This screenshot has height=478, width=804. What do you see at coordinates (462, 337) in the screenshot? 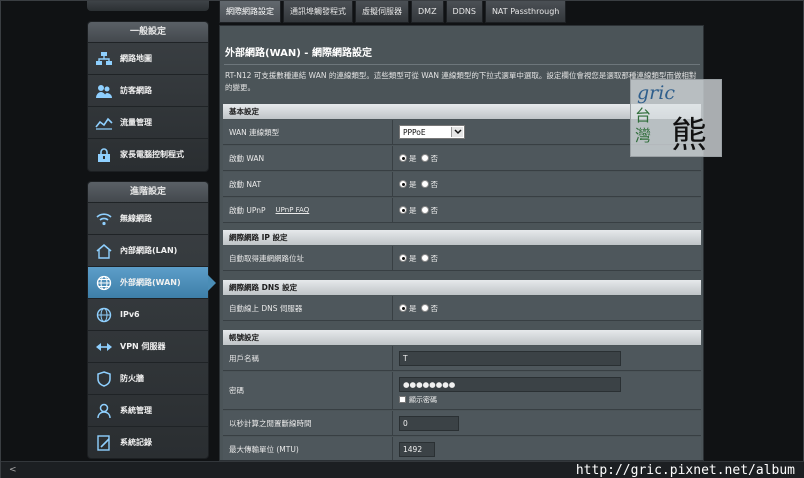
I see `section-account: 帳號設定` at bounding box center [462, 337].